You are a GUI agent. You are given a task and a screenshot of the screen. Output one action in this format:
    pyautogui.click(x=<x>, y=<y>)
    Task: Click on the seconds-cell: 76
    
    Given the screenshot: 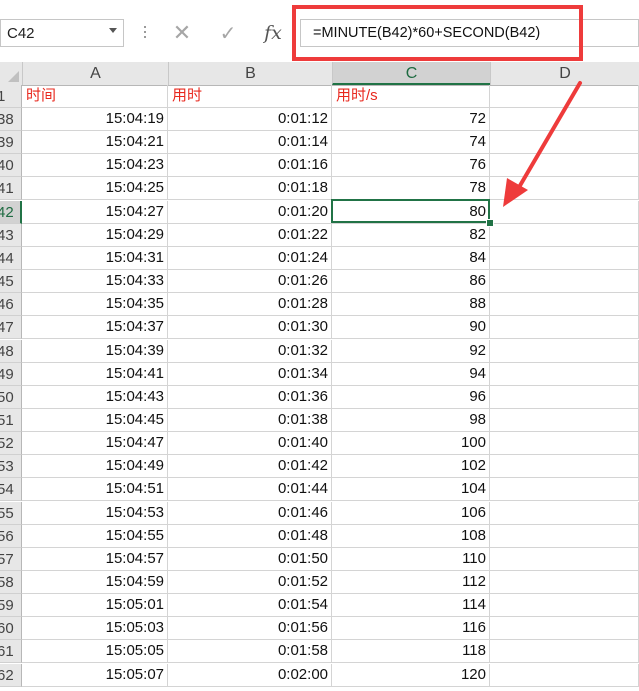 What is the action you would take?
    pyautogui.click(x=411, y=166)
    